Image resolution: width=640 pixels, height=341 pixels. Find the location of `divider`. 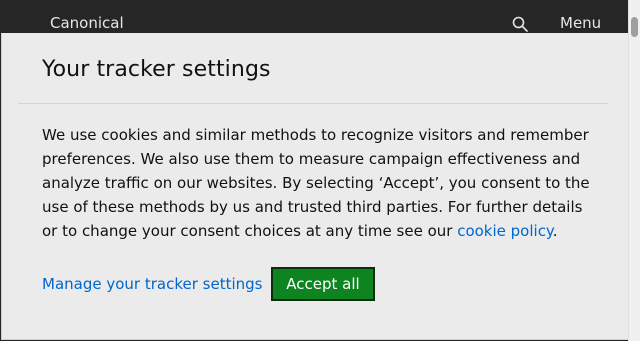

divider is located at coordinates (313, 103).